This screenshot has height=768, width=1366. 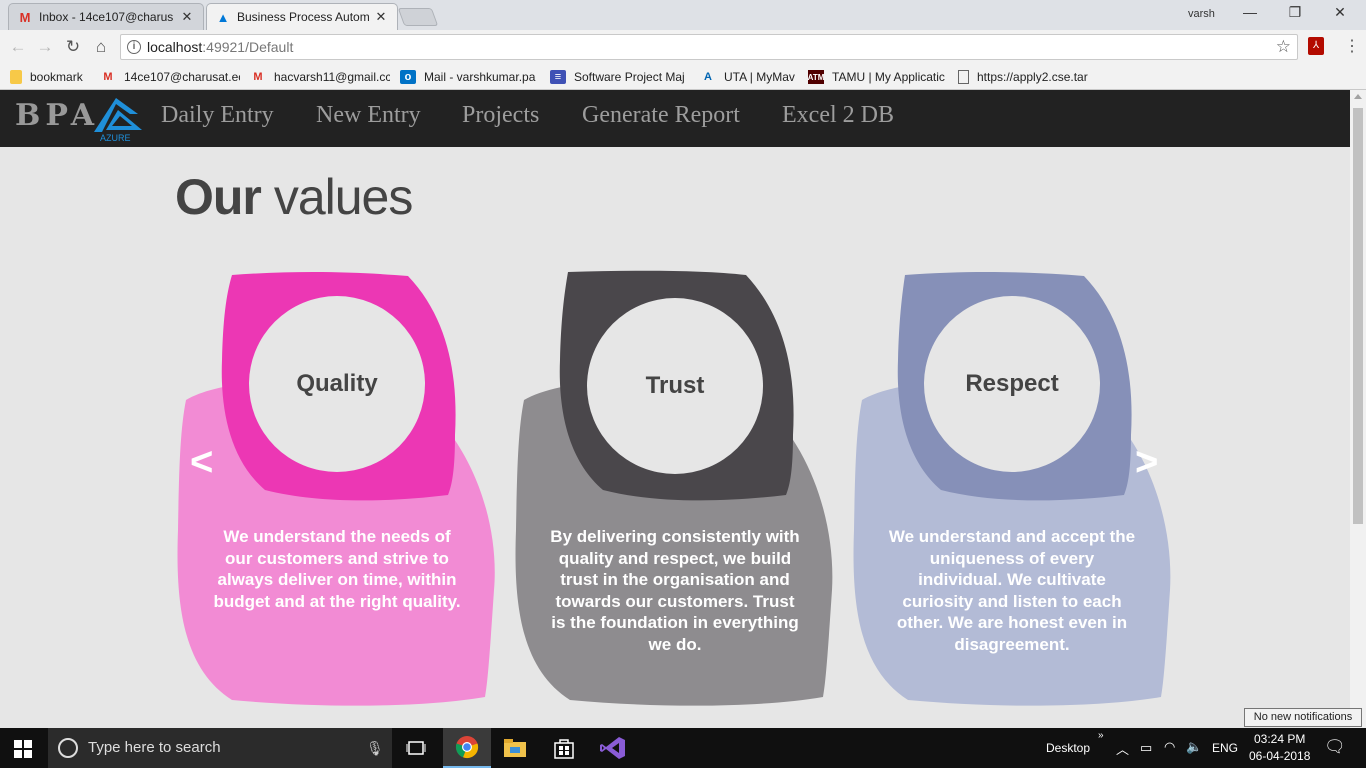 What do you see at coordinates (1283, 47) in the screenshot?
I see `bookmark-star-icon: ☆` at bounding box center [1283, 47].